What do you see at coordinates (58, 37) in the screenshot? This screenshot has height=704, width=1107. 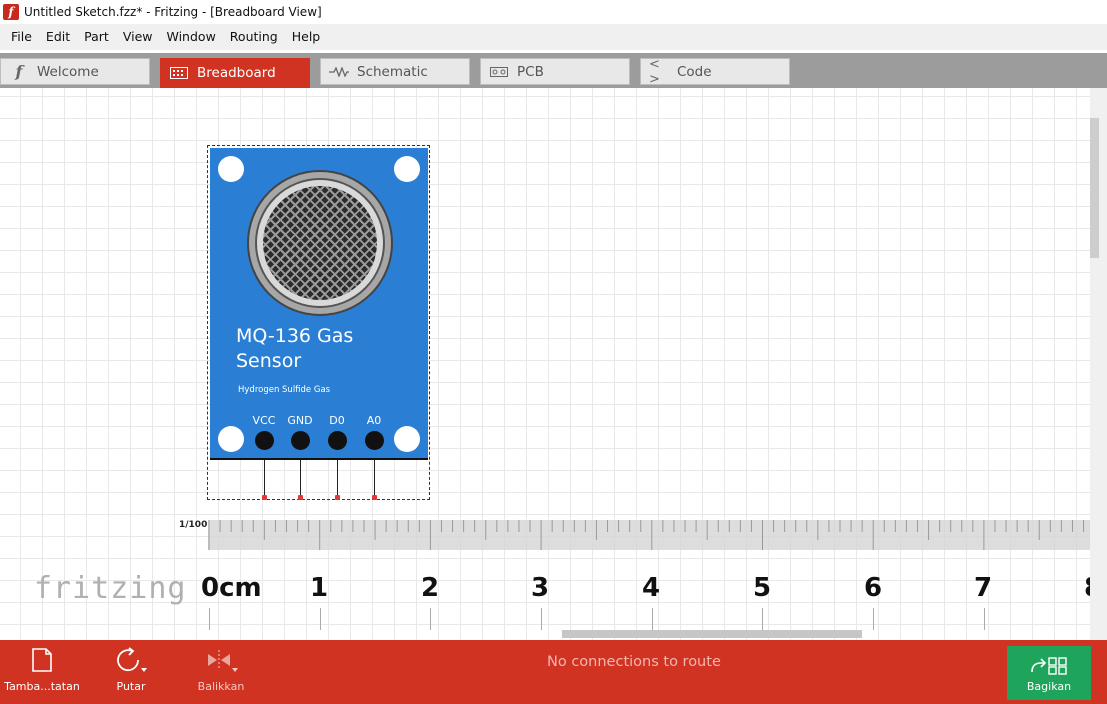 I see `menu-edit: Edit` at bounding box center [58, 37].